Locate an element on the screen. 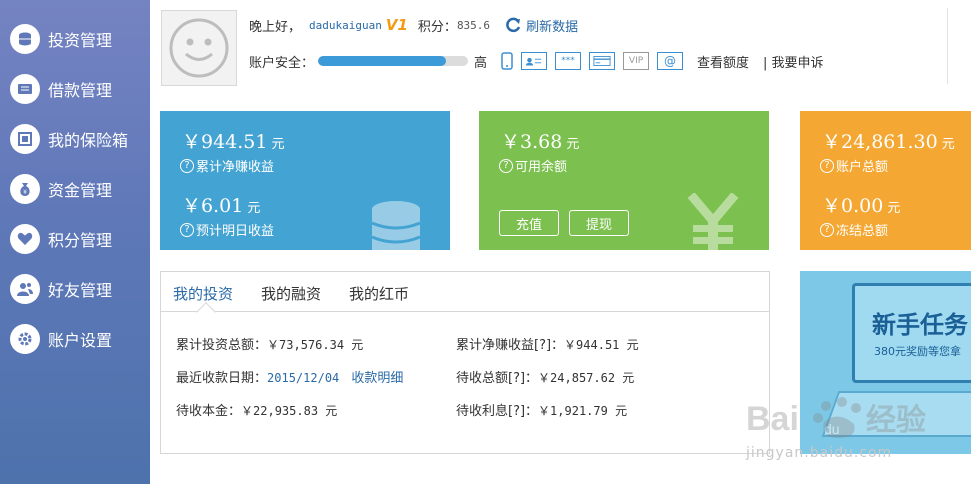 The width and height of the screenshot is (971, 484). sidebar-item-label: 好友管理 is located at coordinates (80, 290).